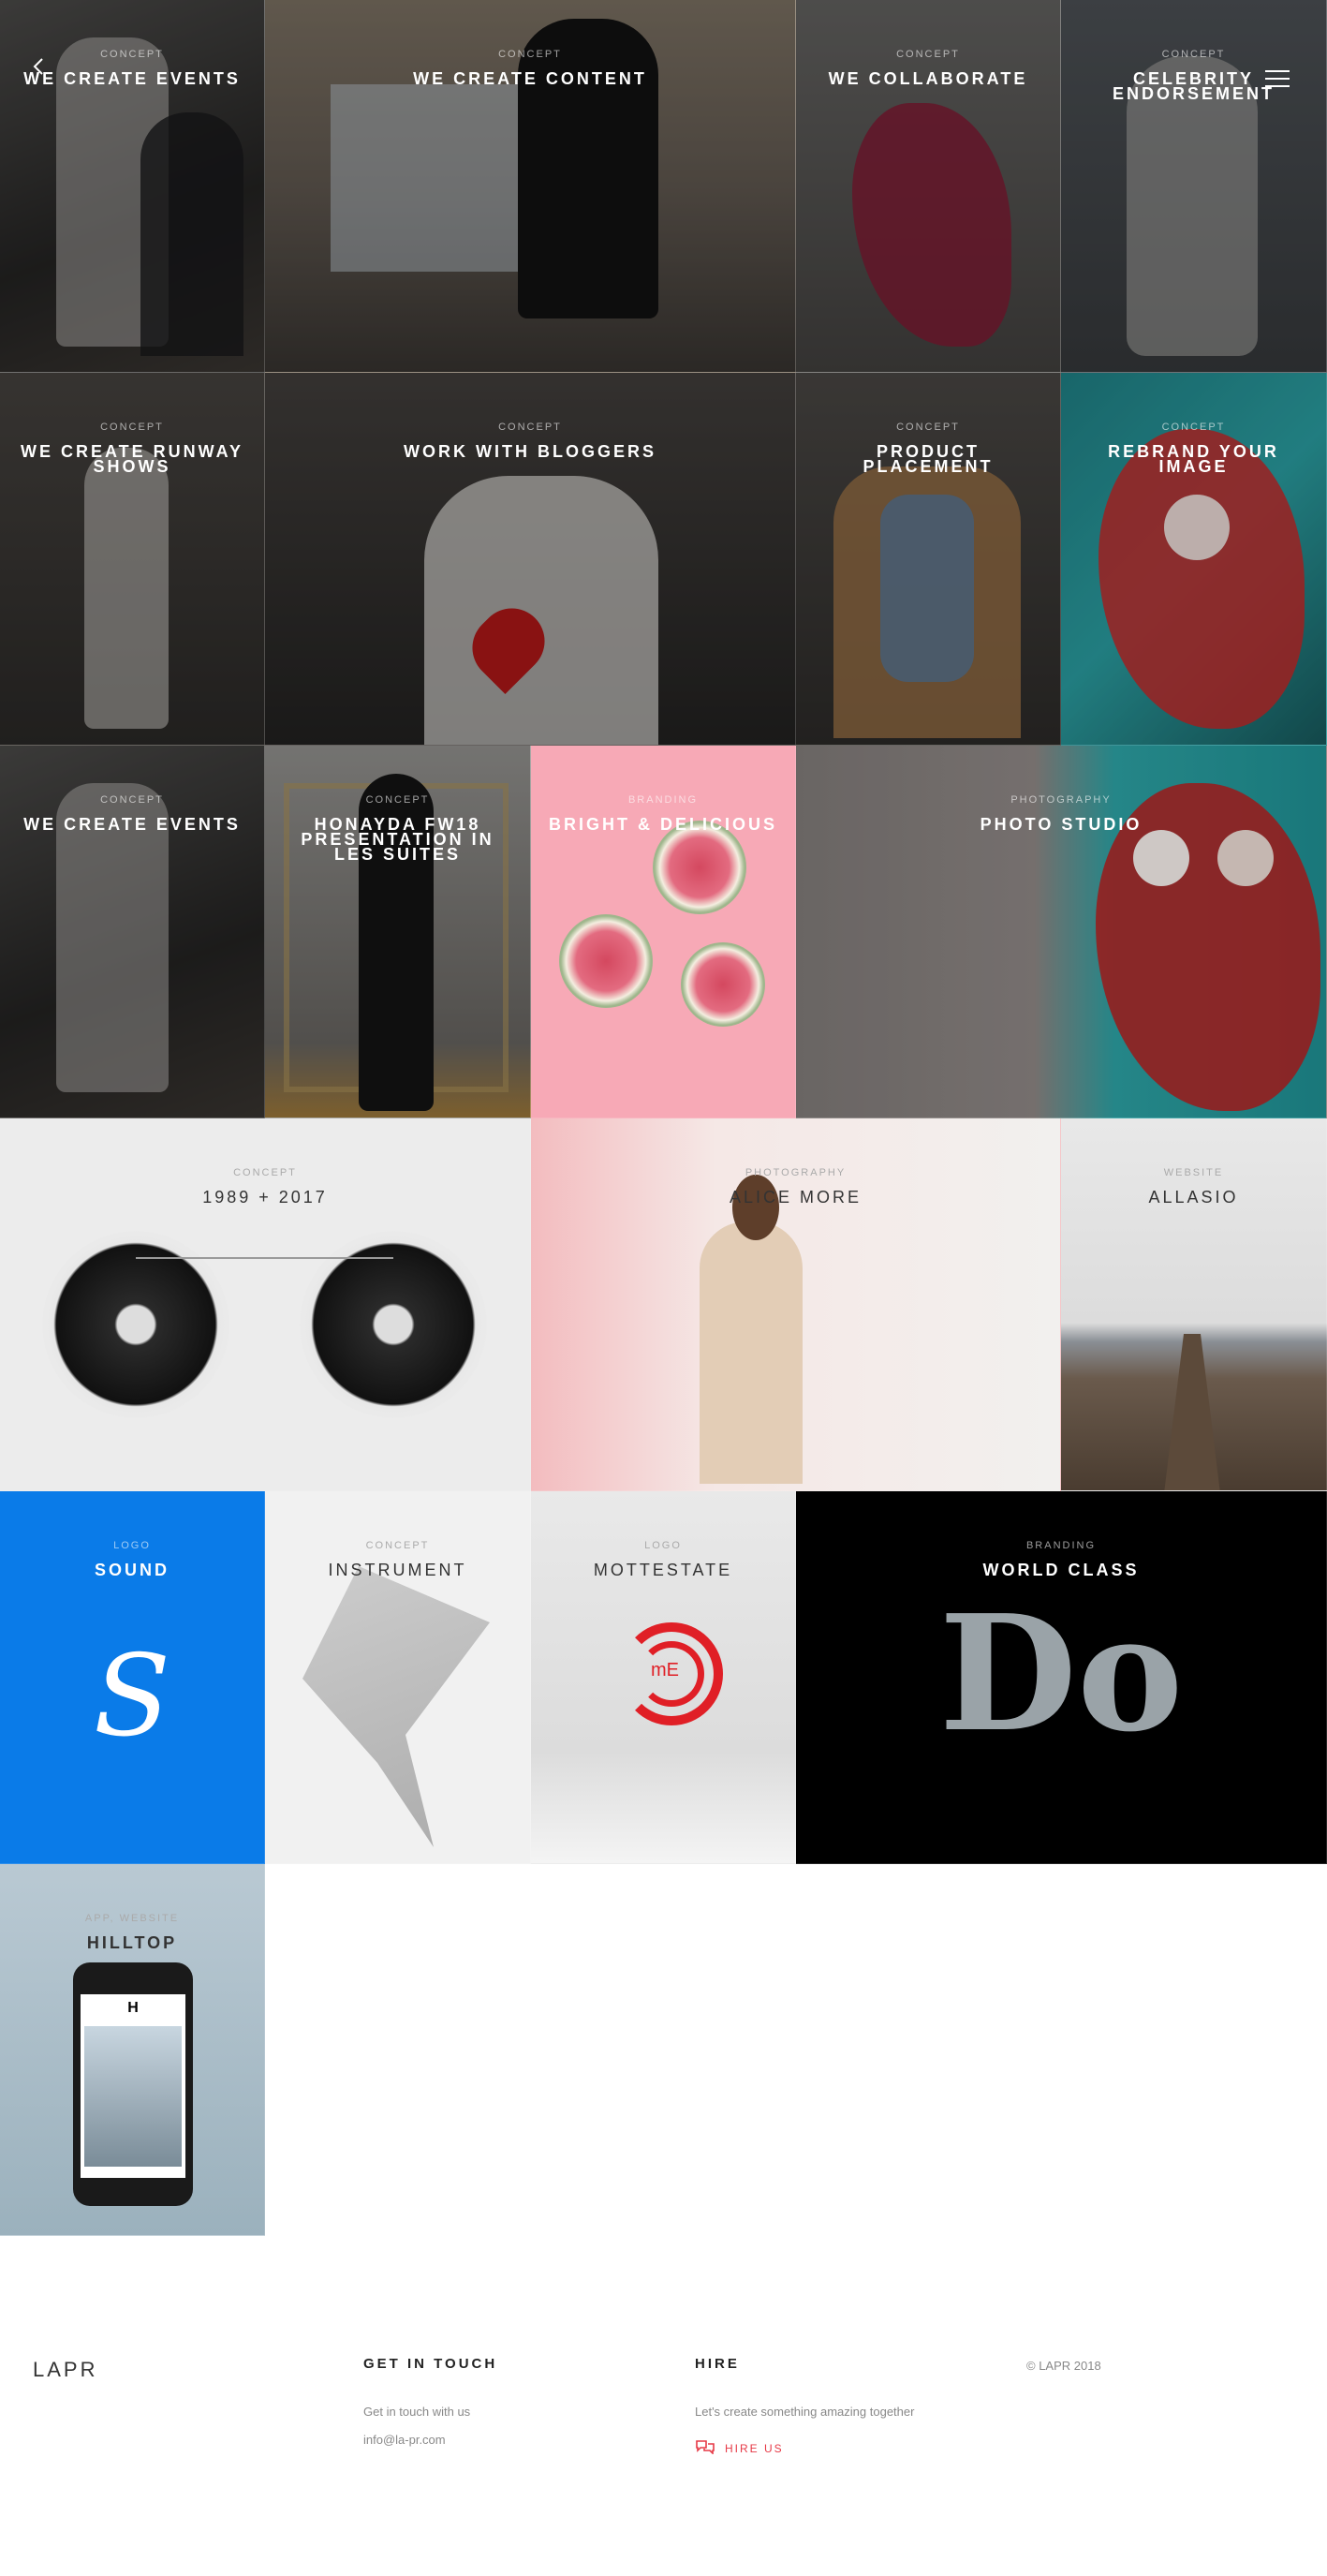 Image resolution: width=1327 pixels, height=2576 pixels. Describe the element at coordinates (928, 186) in the screenshot. I see `portfolio-tile: Concept We collaborate` at that location.